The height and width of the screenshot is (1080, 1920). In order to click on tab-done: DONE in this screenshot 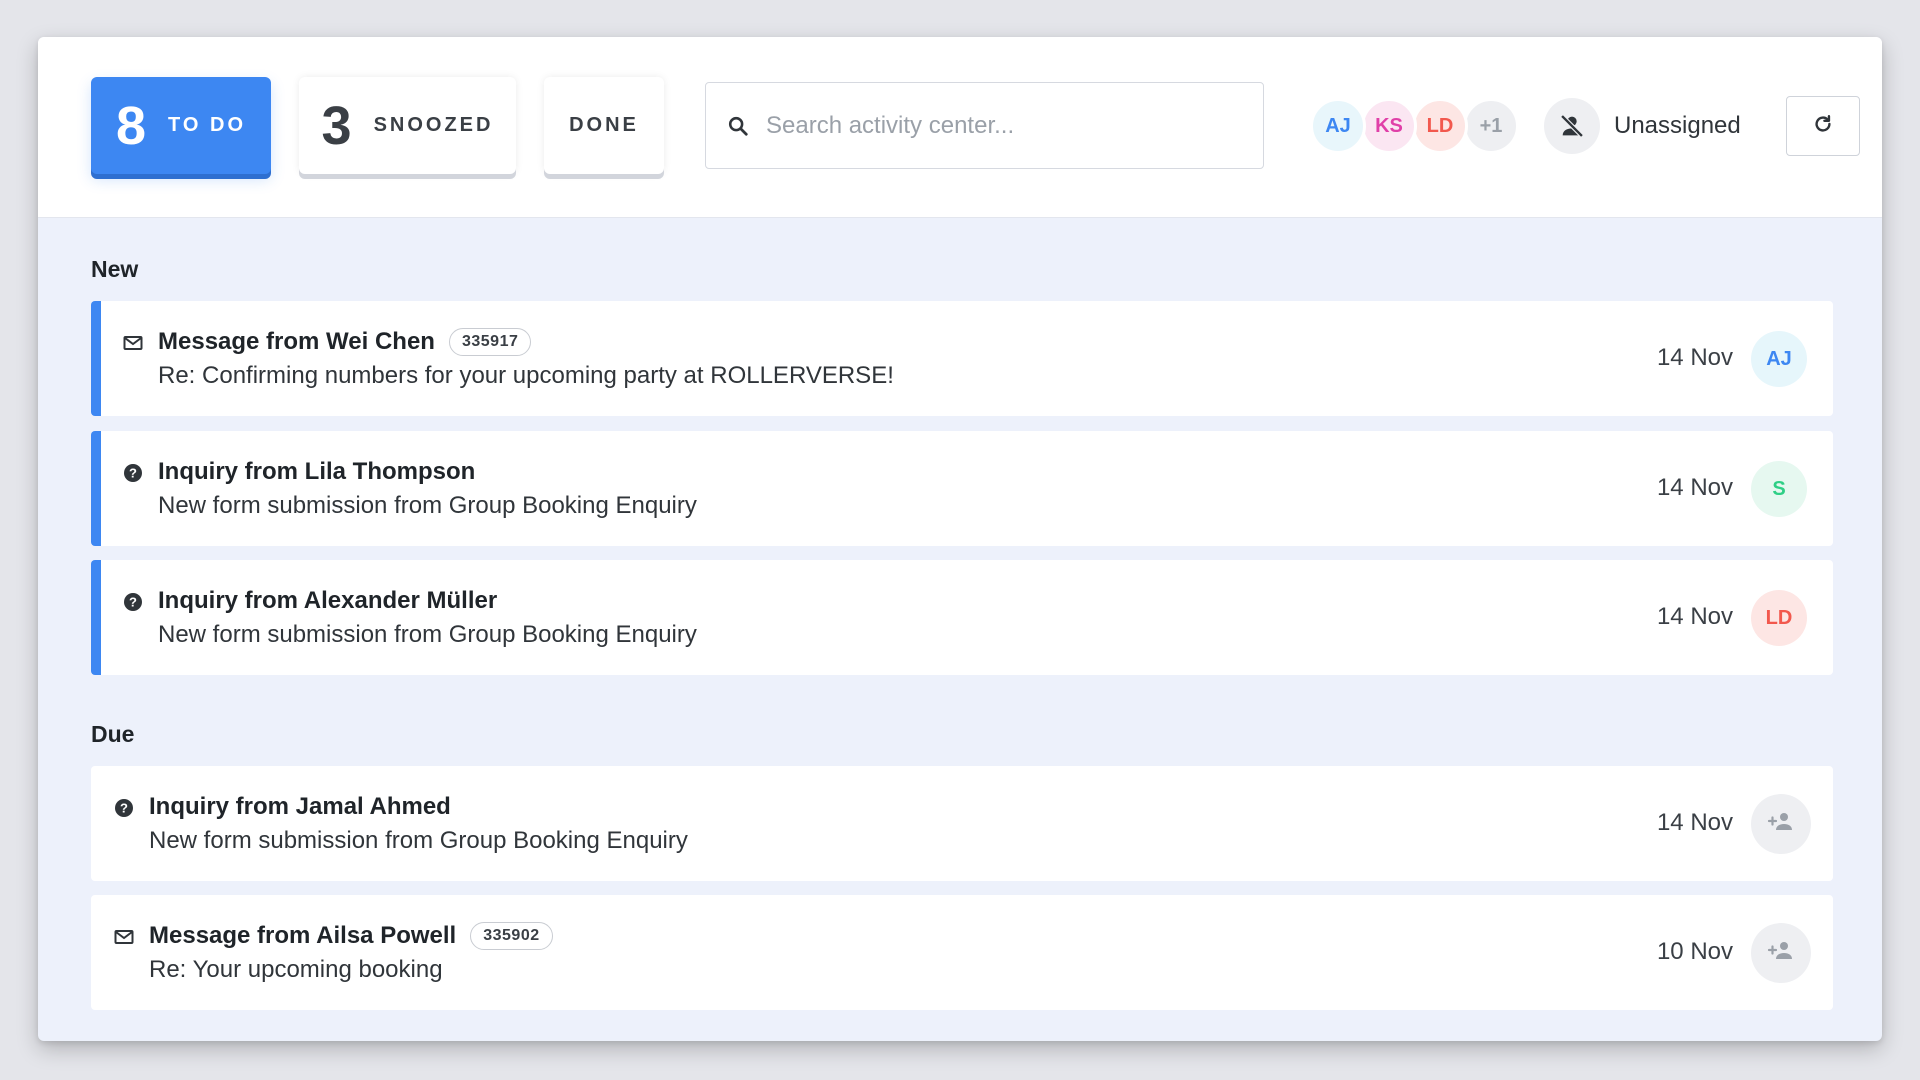, I will do `click(604, 125)`.